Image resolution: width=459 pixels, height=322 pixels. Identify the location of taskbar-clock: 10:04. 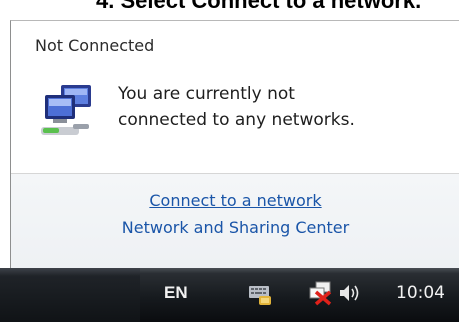
(420, 293).